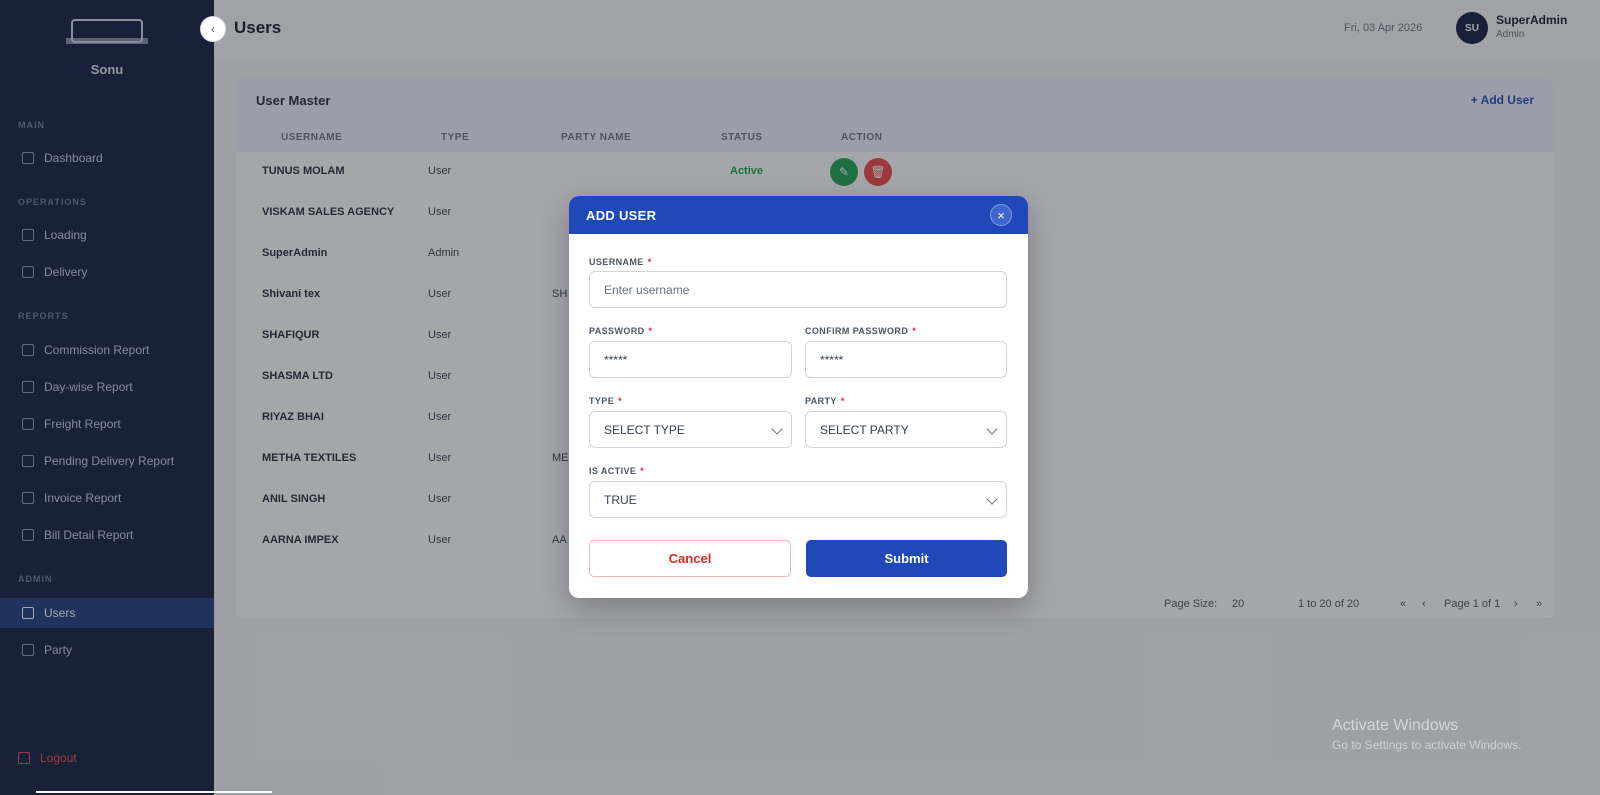 The image size is (1600, 795). I want to click on party-label-text: PARTY, so click(821, 401).